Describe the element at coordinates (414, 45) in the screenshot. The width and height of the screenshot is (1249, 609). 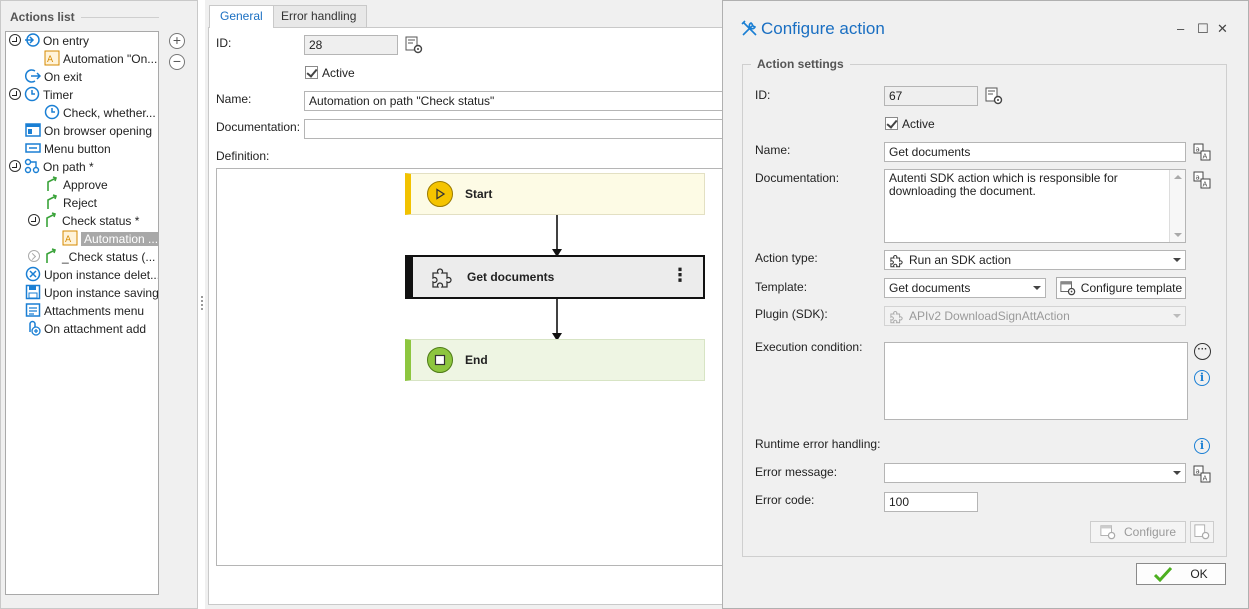
I see `id-settings-icon` at that location.